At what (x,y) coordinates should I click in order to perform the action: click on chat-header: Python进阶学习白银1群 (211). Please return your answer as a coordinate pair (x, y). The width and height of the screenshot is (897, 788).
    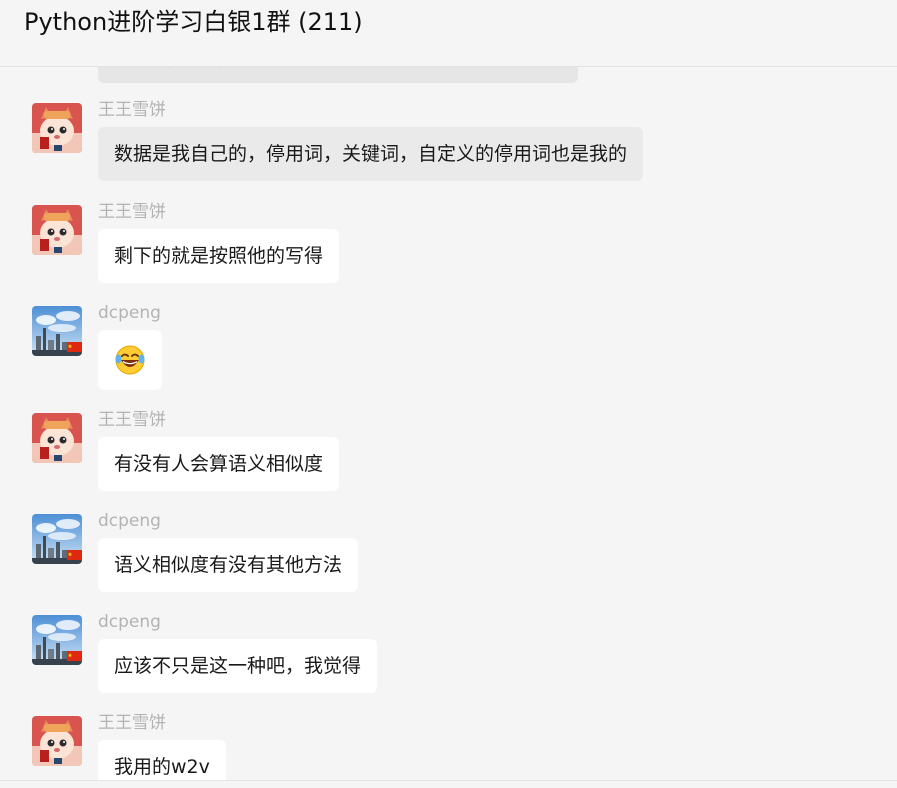
    Looking at the image, I should click on (448, 33).